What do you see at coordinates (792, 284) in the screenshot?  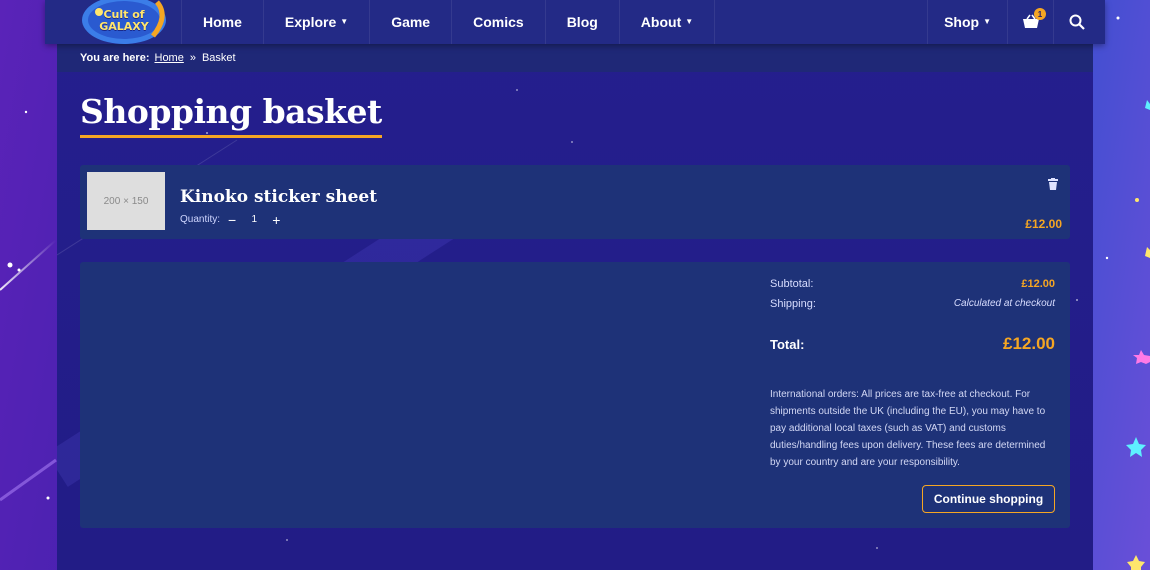 I see `subtotal-label: Subtotal:` at bounding box center [792, 284].